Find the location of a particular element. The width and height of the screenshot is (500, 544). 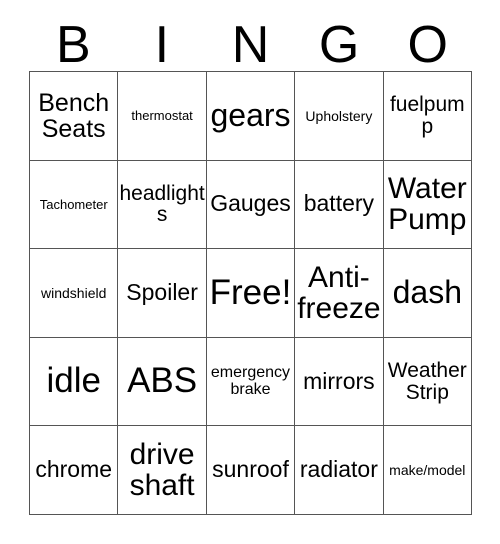

bingo-cell-free-space: Free! is located at coordinates (251, 293).